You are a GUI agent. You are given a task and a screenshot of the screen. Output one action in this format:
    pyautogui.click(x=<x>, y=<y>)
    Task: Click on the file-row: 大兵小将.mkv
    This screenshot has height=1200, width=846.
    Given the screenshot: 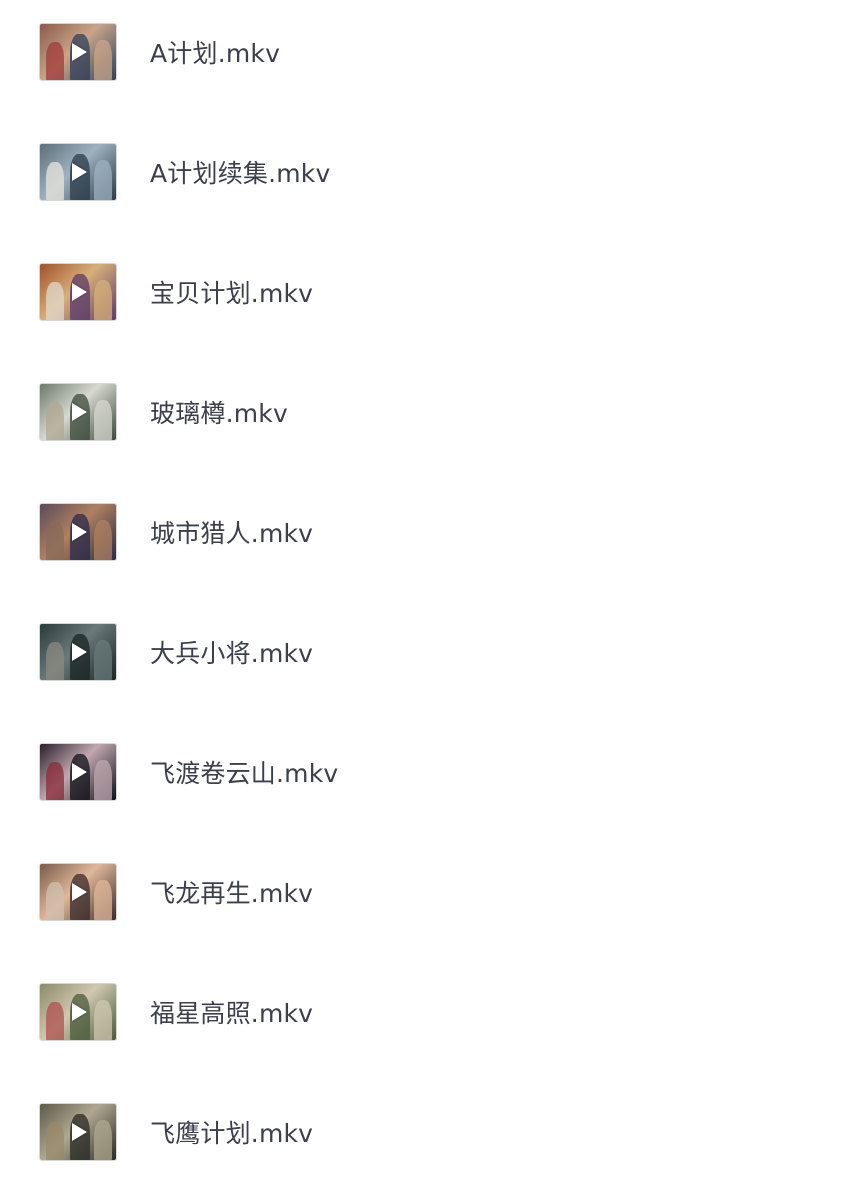 What is the action you would take?
    pyautogui.click(x=423, y=652)
    